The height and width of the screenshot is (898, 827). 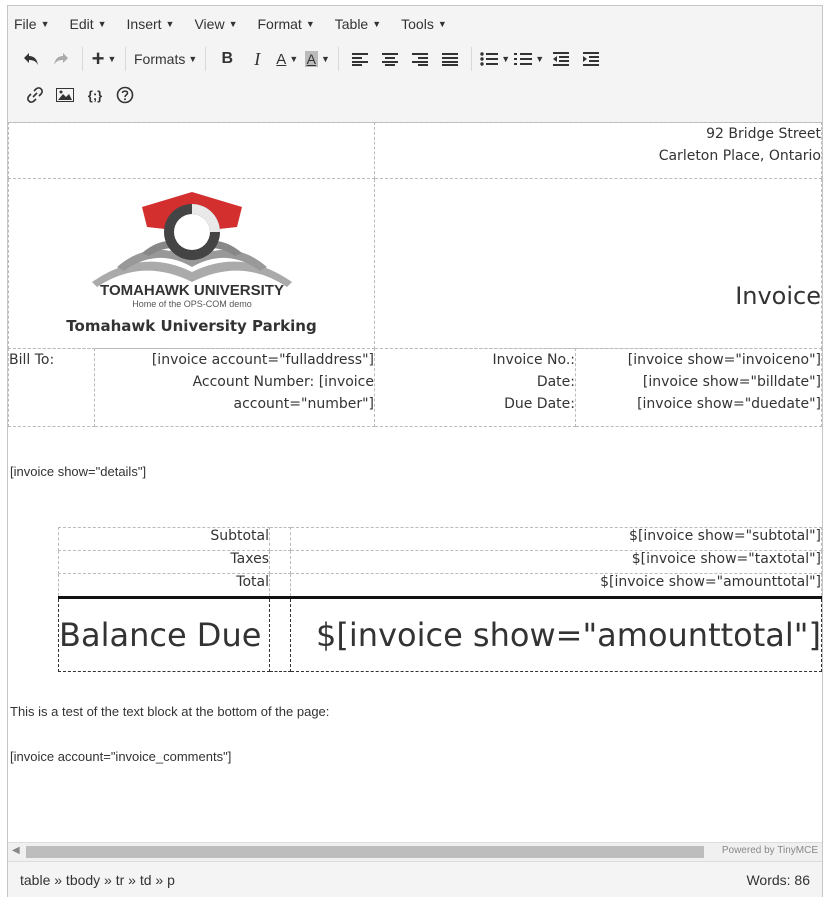 What do you see at coordinates (78, 471) in the screenshot?
I see `details-paragraph: [invoice show="details"]` at bounding box center [78, 471].